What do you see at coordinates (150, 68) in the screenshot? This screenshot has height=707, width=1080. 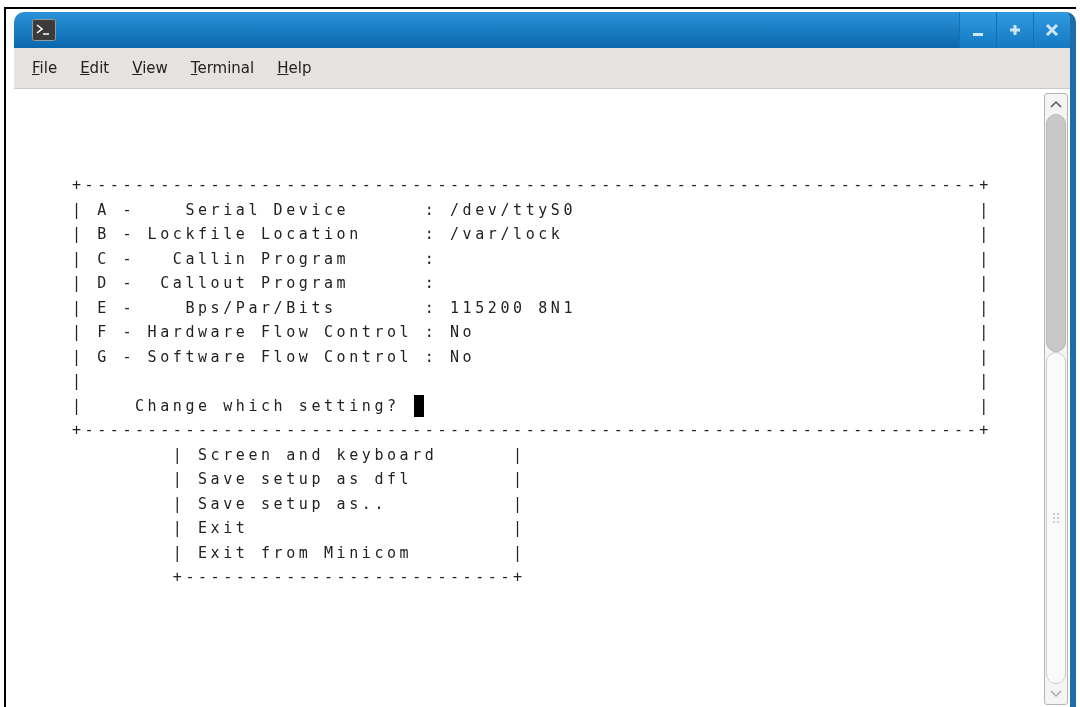 I see `menu-item: View` at bounding box center [150, 68].